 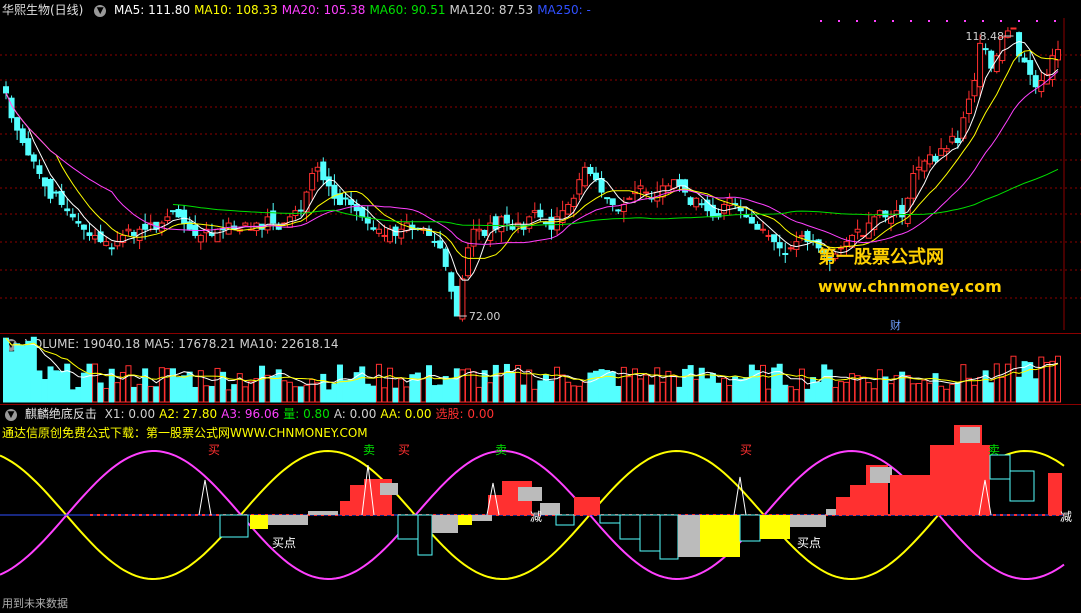 What do you see at coordinates (910, 286) in the screenshot?
I see `watermark-url: www.chnmoney.com` at bounding box center [910, 286].